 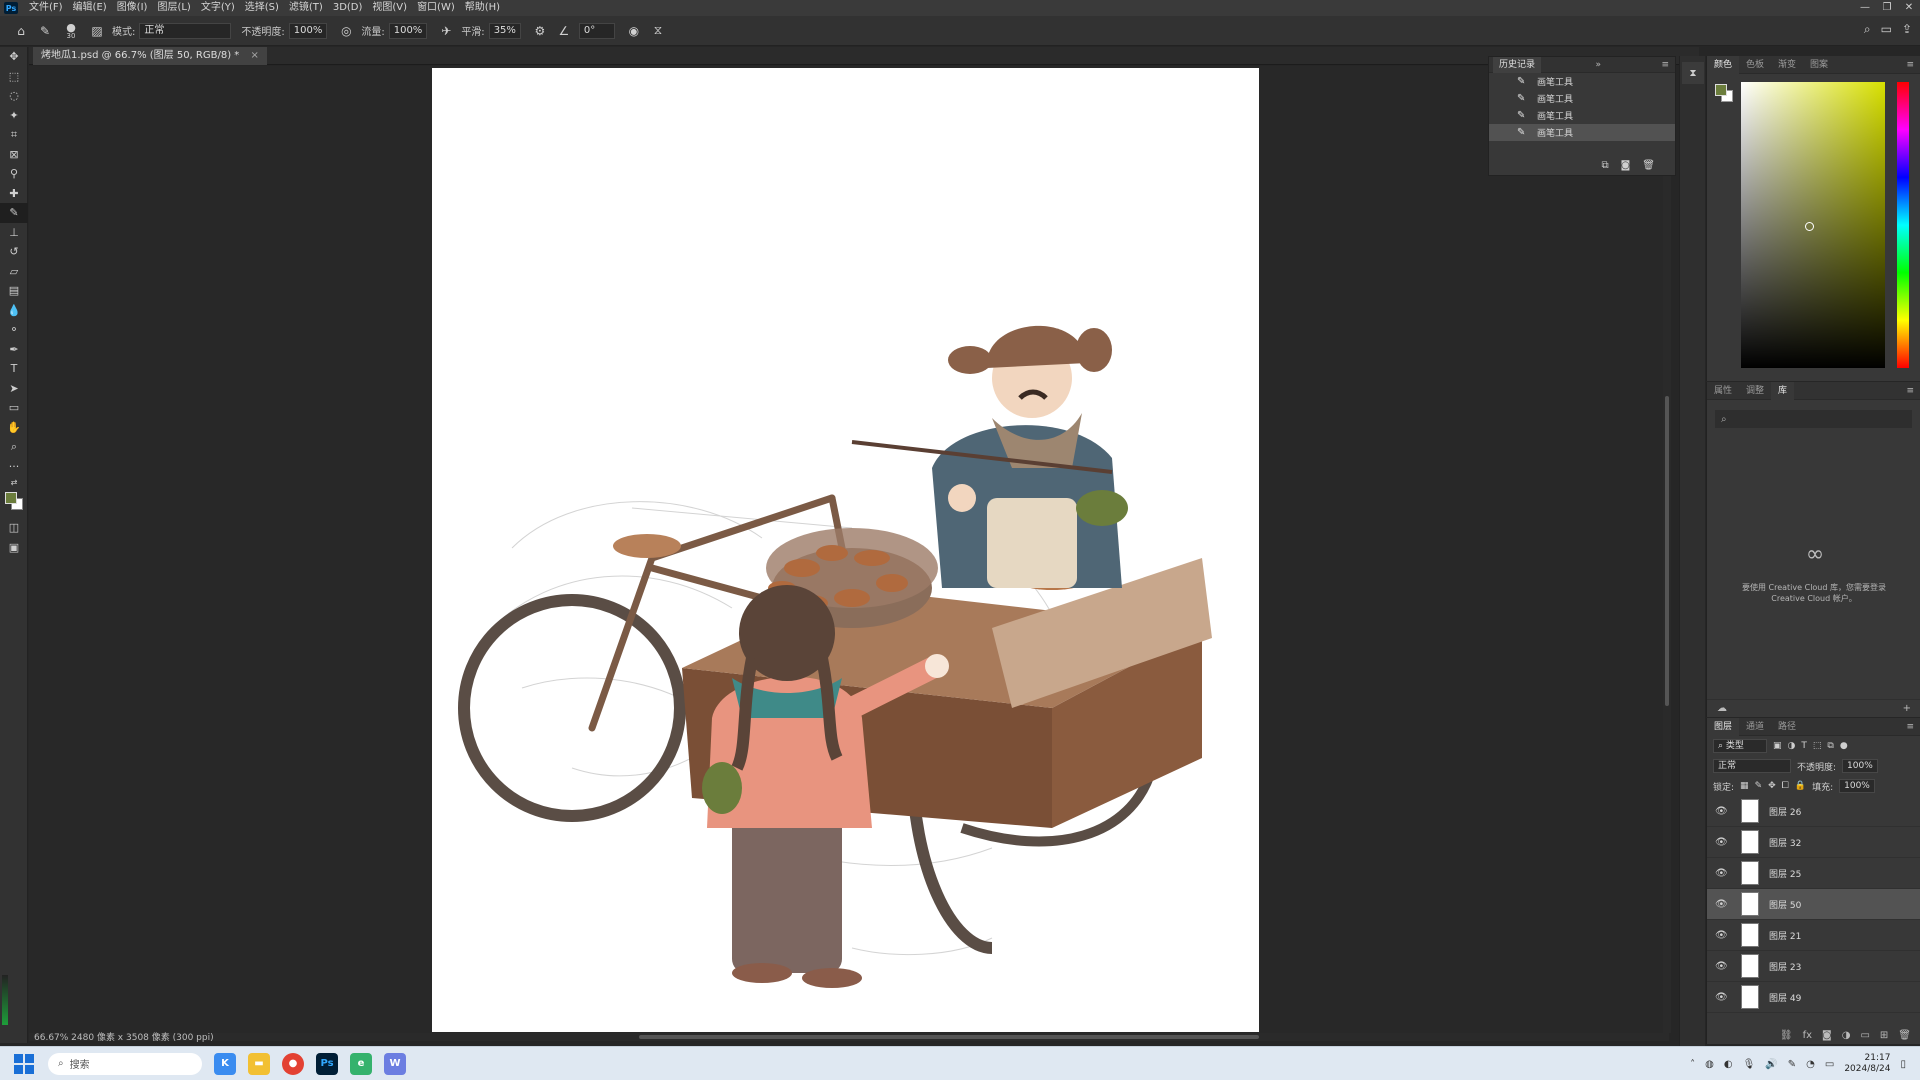 I want to click on hue-slider, so click(x=1903, y=225).